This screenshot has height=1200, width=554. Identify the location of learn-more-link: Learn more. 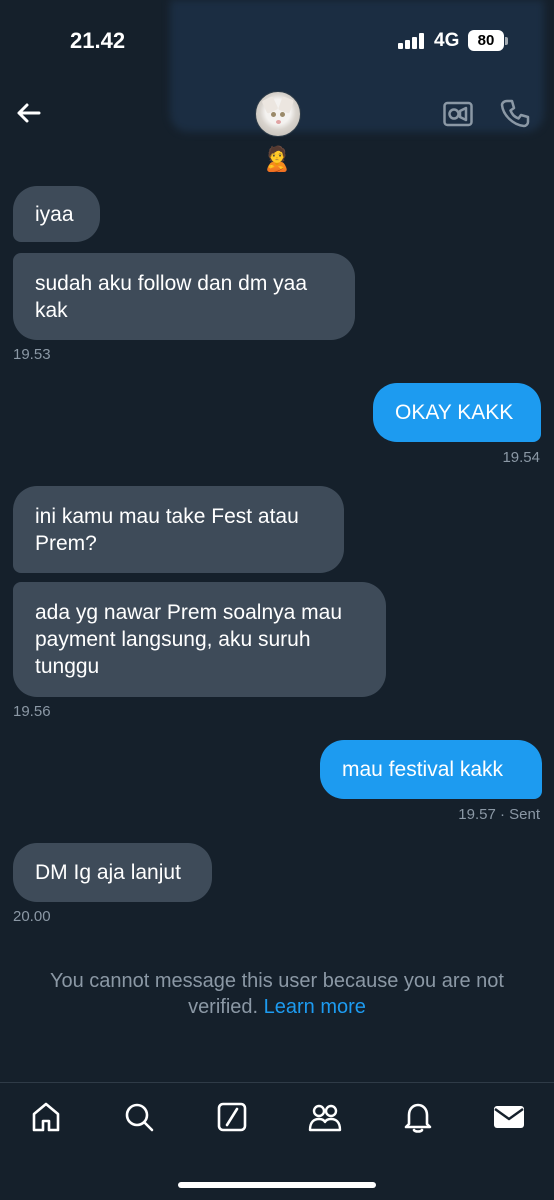
(315, 1007).